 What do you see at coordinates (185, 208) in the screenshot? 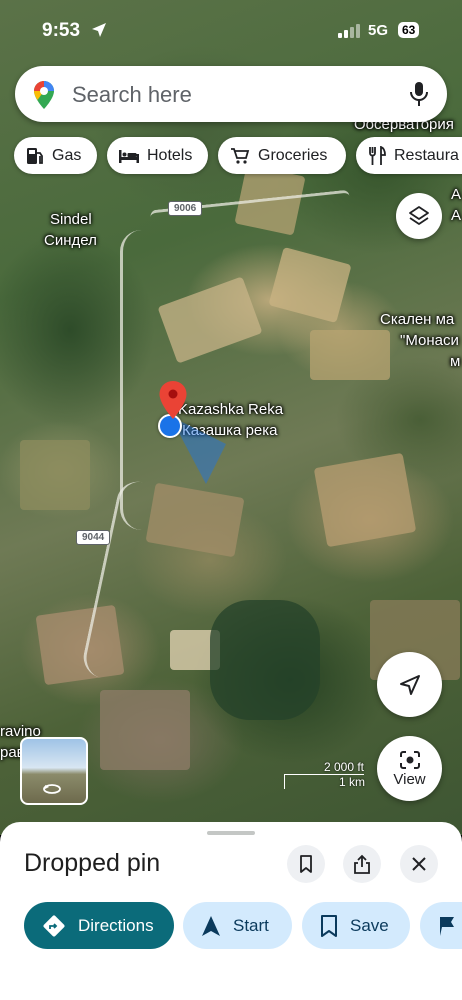
I see `road-shield: 9006` at bounding box center [185, 208].